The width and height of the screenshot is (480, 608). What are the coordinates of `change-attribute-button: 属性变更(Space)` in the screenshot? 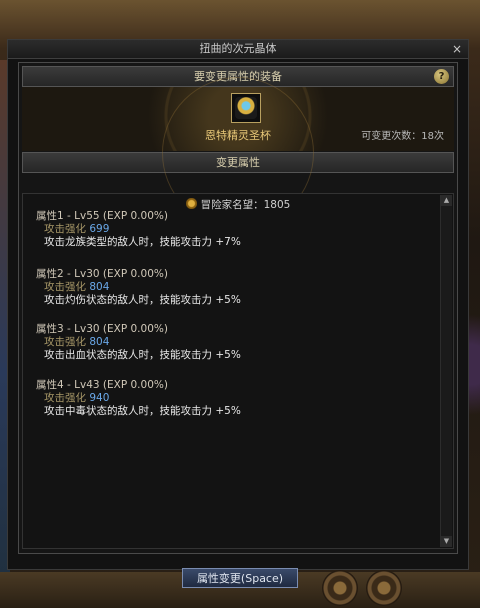 It's located at (240, 578).